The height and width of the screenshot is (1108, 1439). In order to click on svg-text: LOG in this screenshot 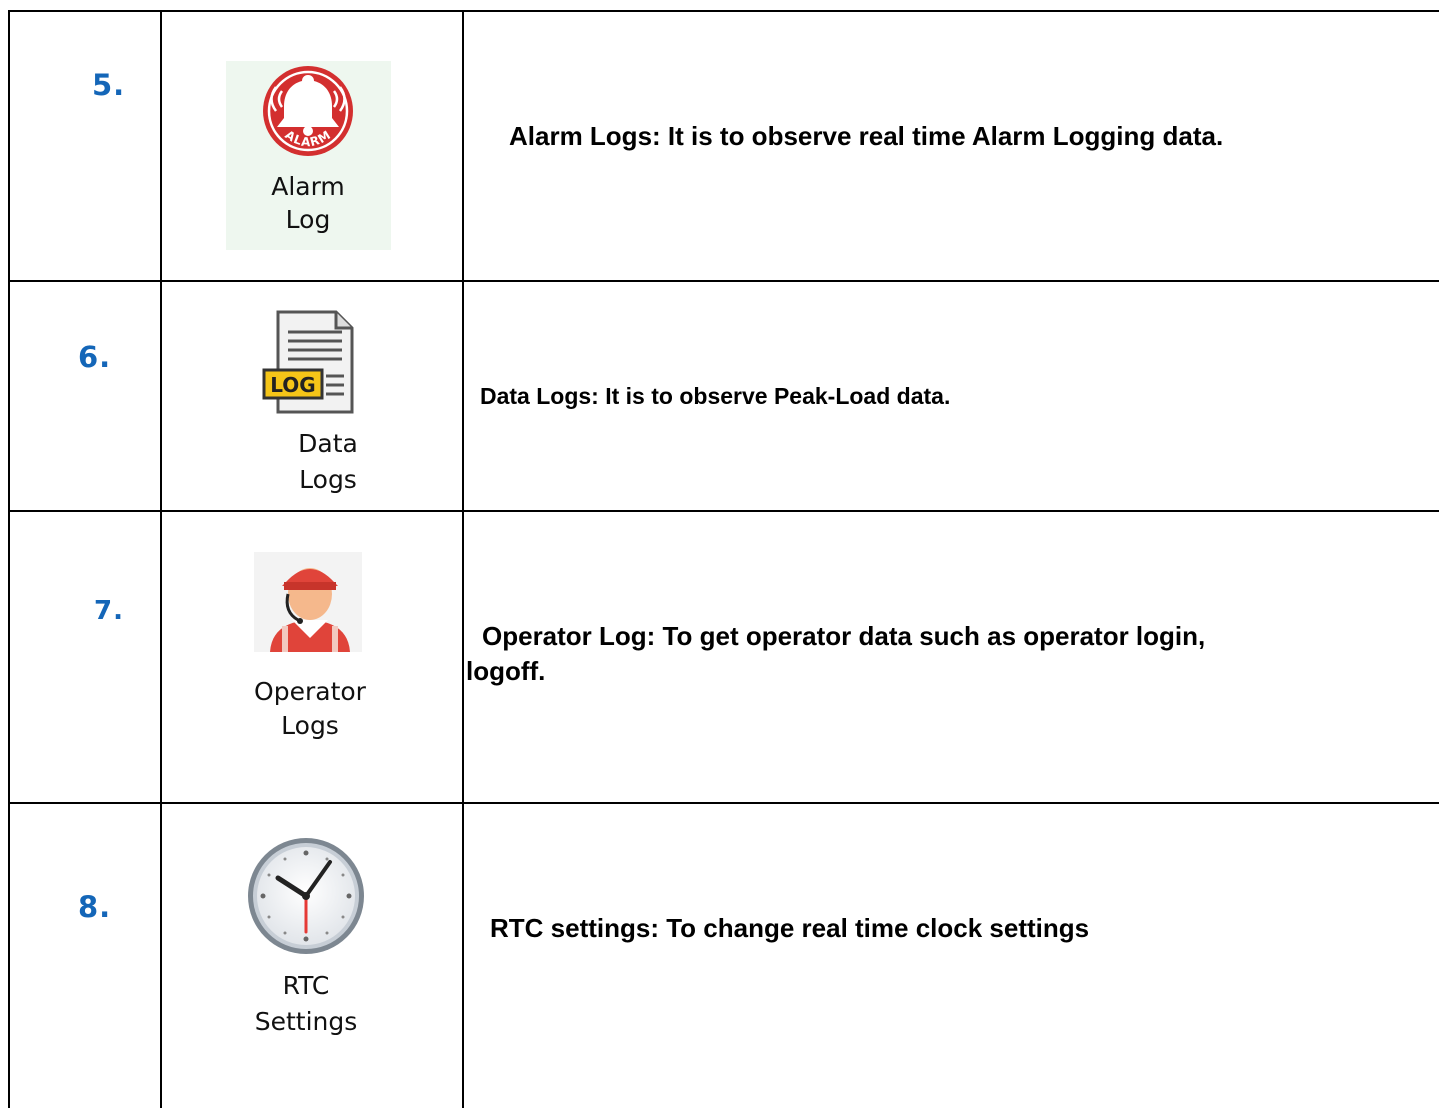, I will do `click(292, 385)`.